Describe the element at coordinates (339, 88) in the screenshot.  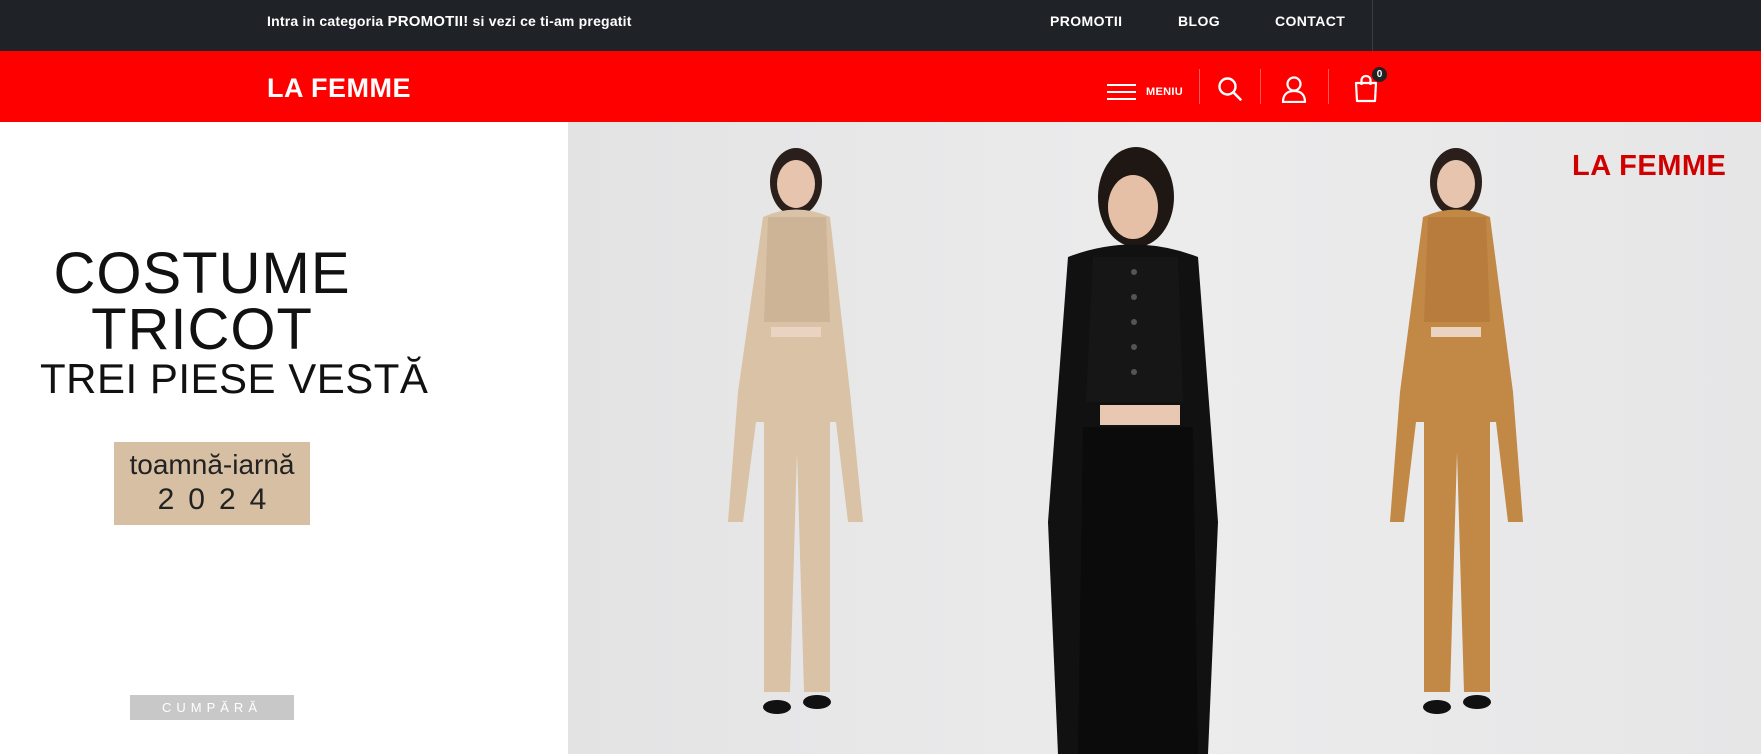
I see `site-logo: LA FEMME` at that location.